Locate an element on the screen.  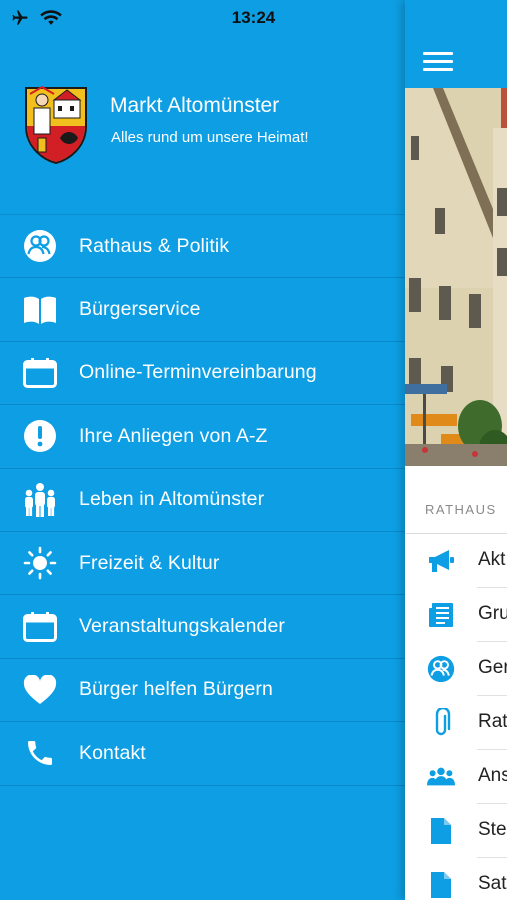
menu-item-label: Online-Terminvereinbarung is located at coordinates (198, 372).